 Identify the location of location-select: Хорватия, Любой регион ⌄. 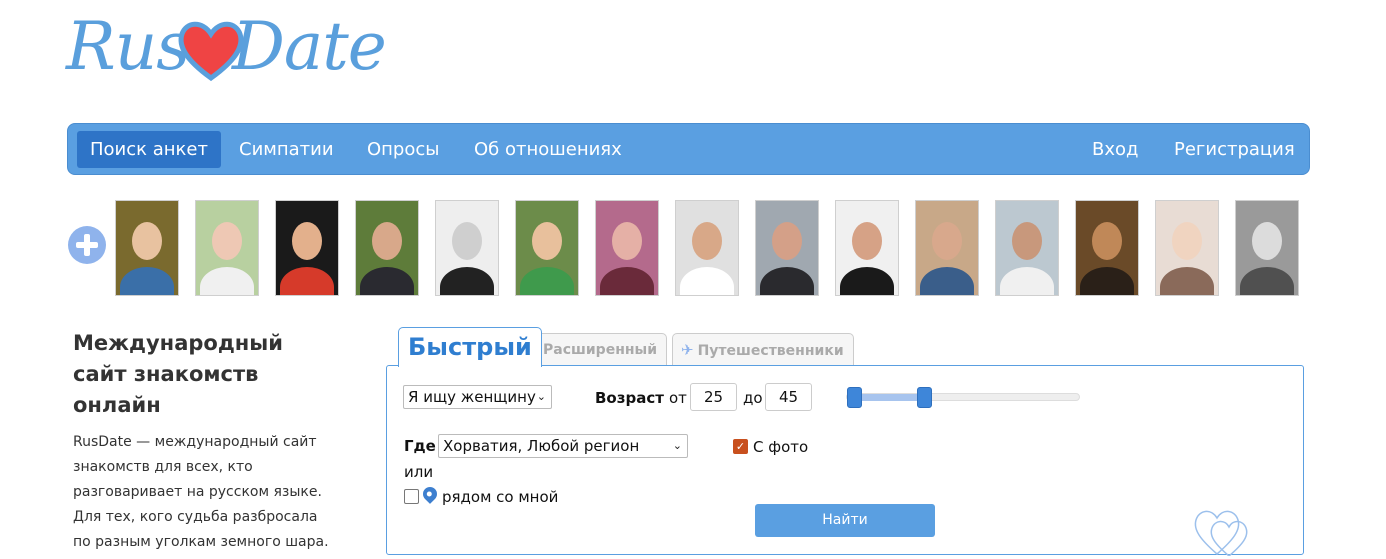
(563, 446).